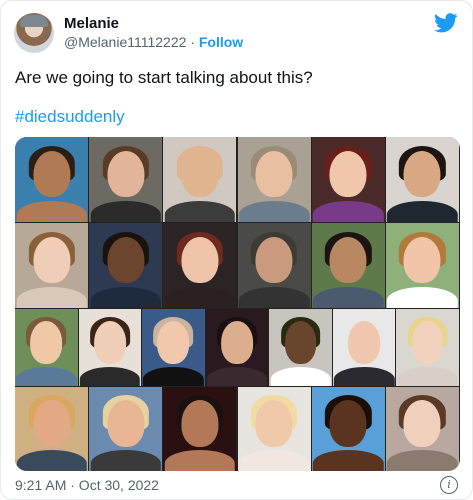 This screenshot has height=500, width=473. I want to click on tweet-timestamp: 9:21 AM · Oct 30, 2022, so click(87, 485).